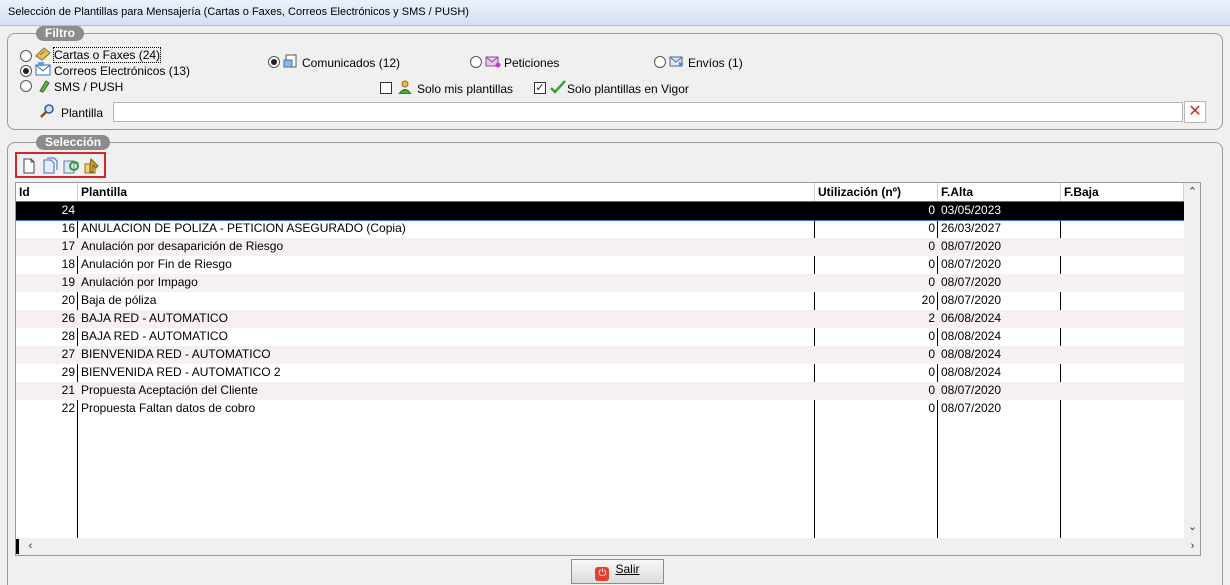 The width and height of the screenshot is (1230, 585). What do you see at coordinates (446, 211) in the screenshot?
I see `cell-plantilla` at bounding box center [446, 211].